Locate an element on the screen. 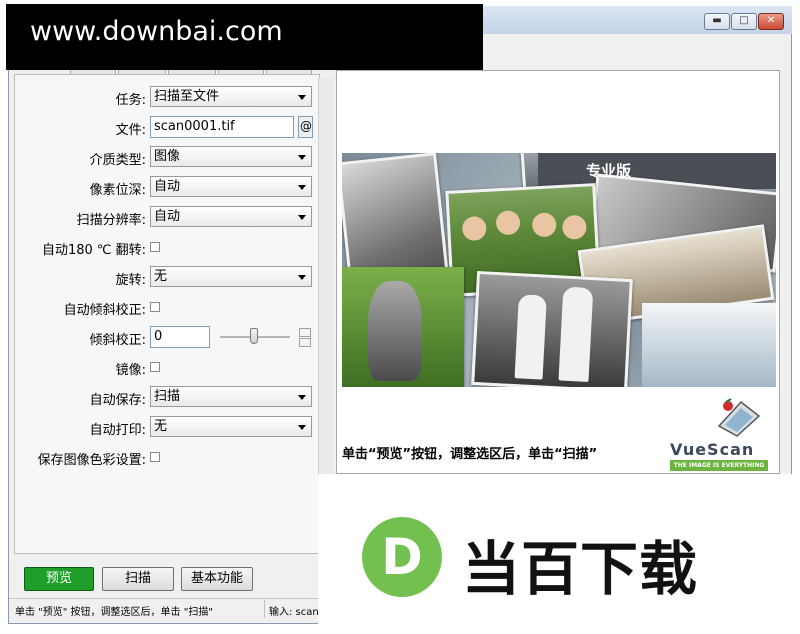 The width and height of the screenshot is (800, 634). save-color-label: 保存图像色彩设置: is located at coordinates (91, 460).